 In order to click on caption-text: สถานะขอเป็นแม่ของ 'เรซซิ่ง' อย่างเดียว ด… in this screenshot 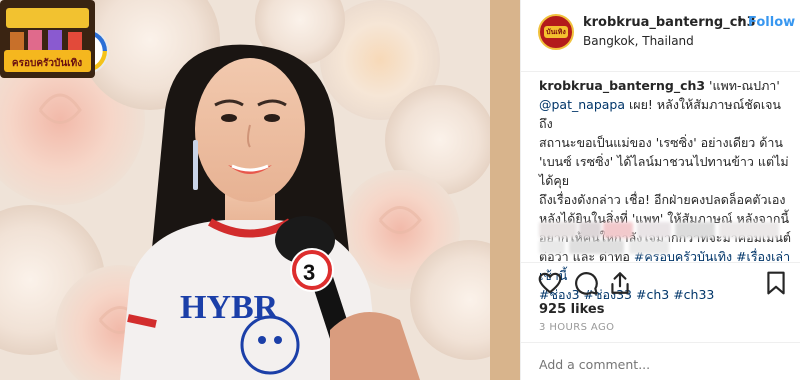, I will do `click(661, 142)`.